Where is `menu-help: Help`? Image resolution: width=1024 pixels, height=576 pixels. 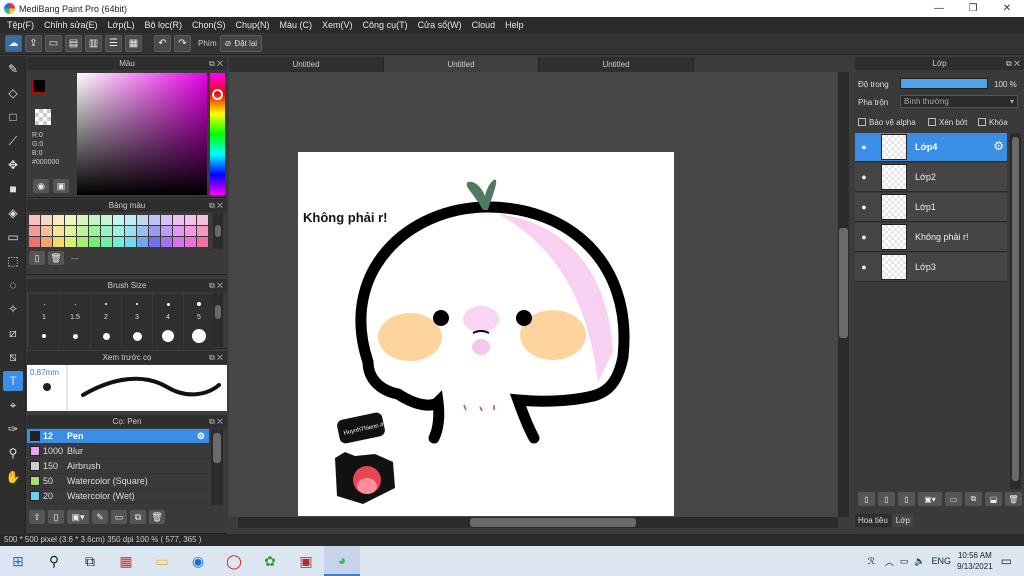
menu-help: Help is located at coordinates (514, 25).